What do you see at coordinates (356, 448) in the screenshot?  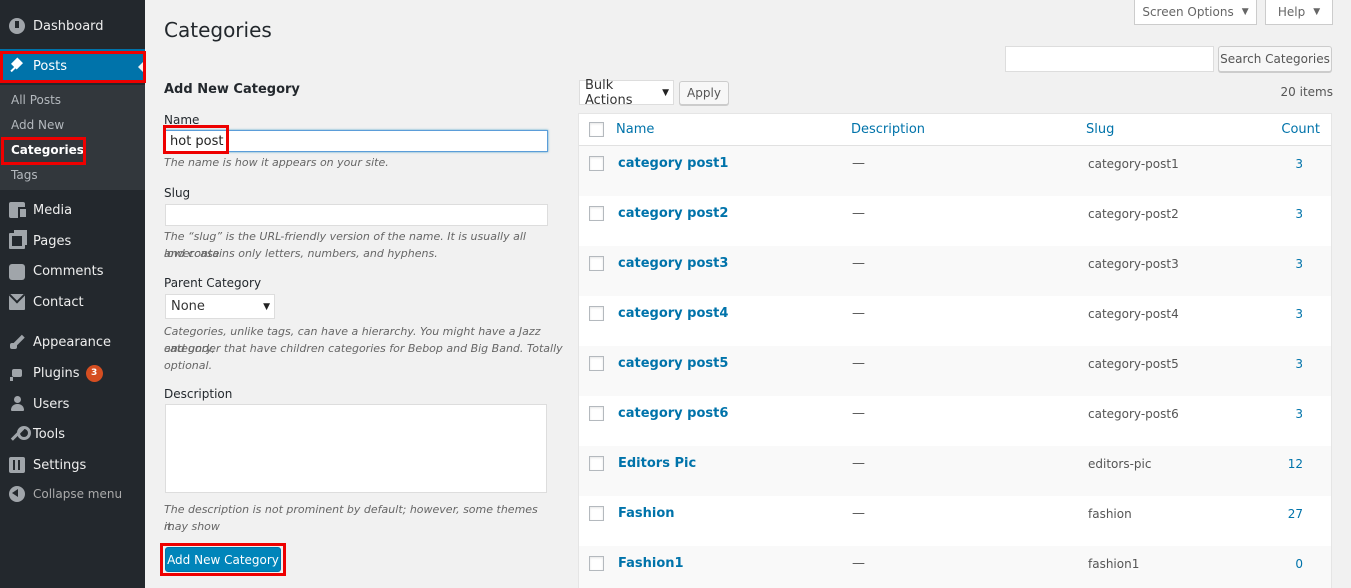 I see `category-description-textarea` at bounding box center [356, 448].